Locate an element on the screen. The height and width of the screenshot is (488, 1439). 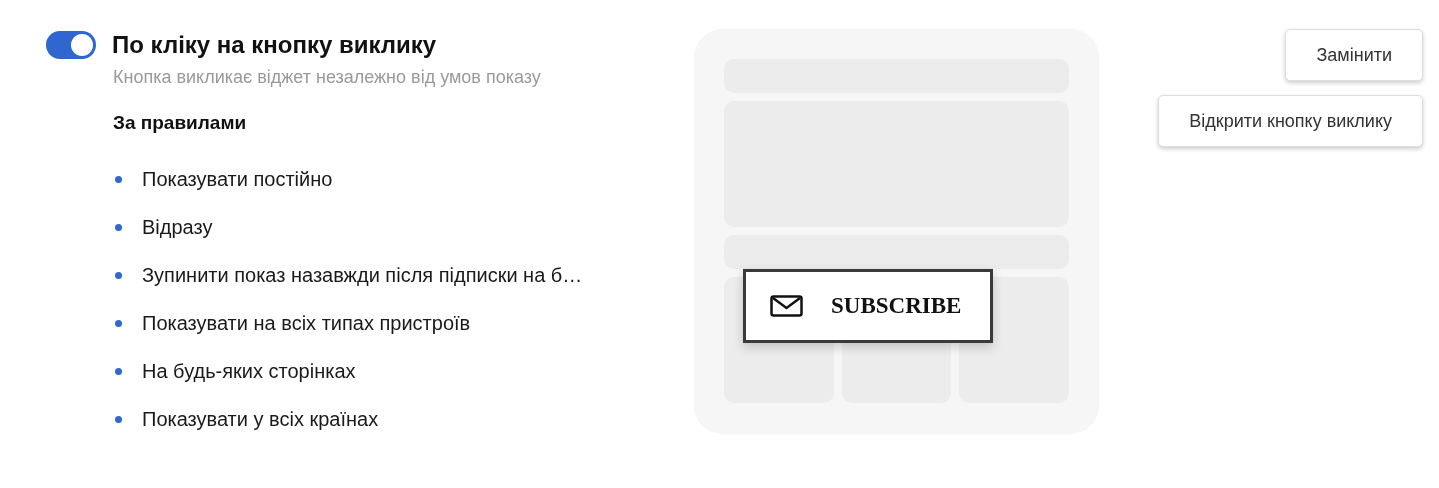
rules-heading: За правилами is located at coordinates (180, 123).